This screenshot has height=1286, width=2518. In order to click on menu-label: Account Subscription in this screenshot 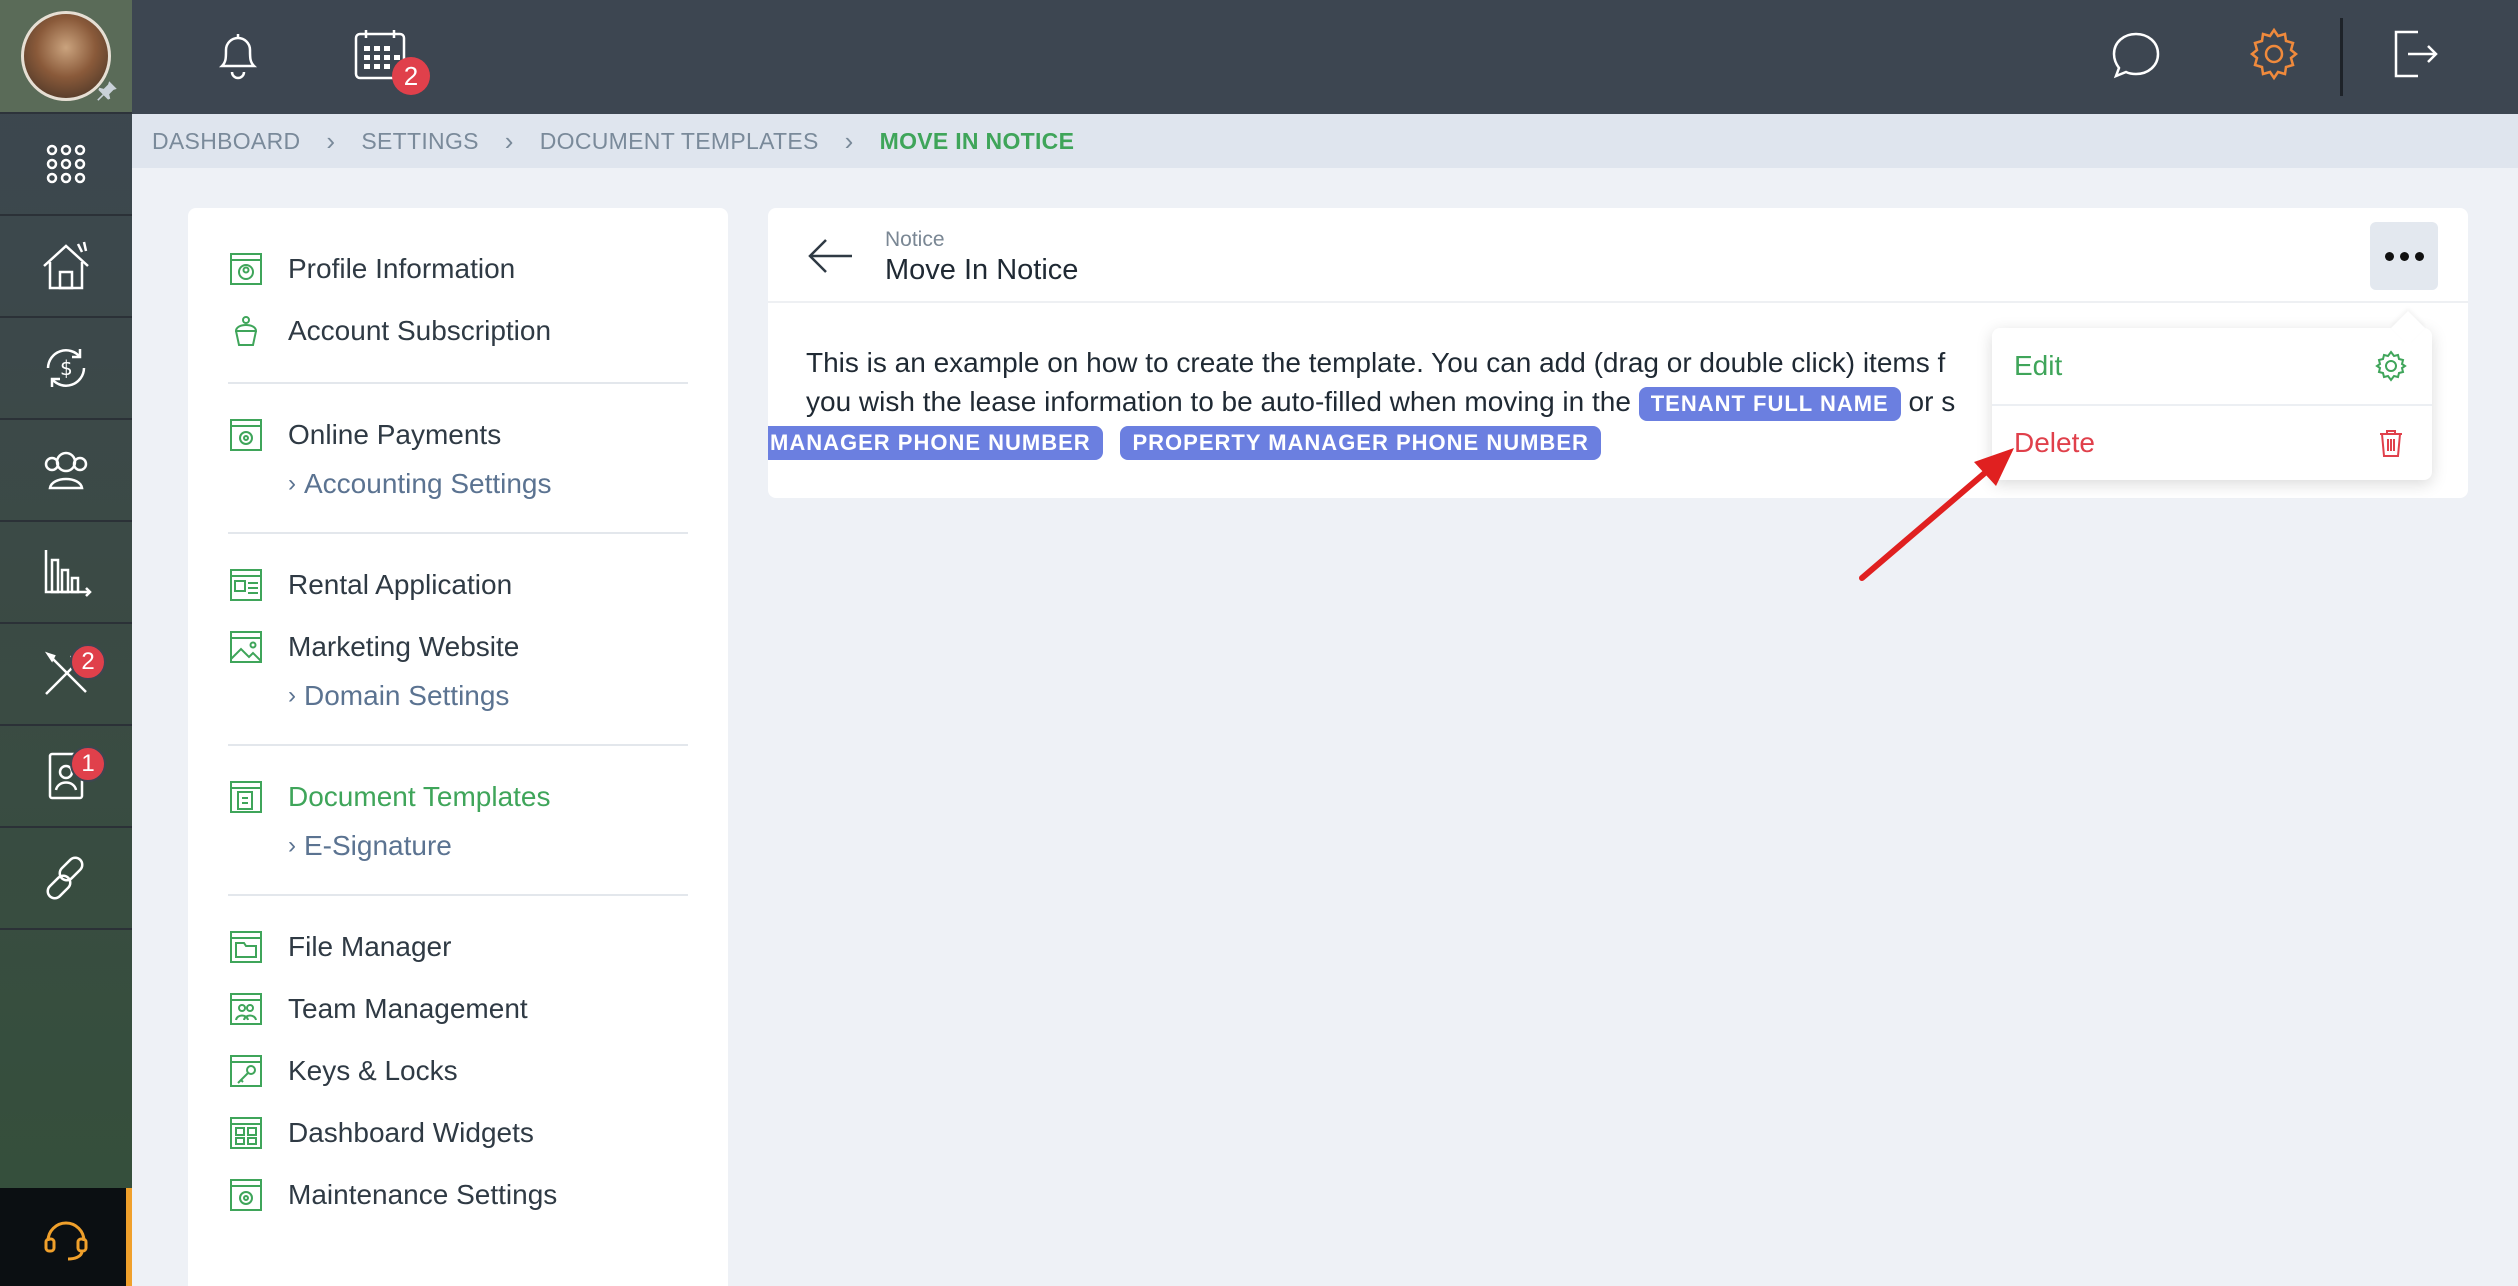, I will do `click(420, 330)`.